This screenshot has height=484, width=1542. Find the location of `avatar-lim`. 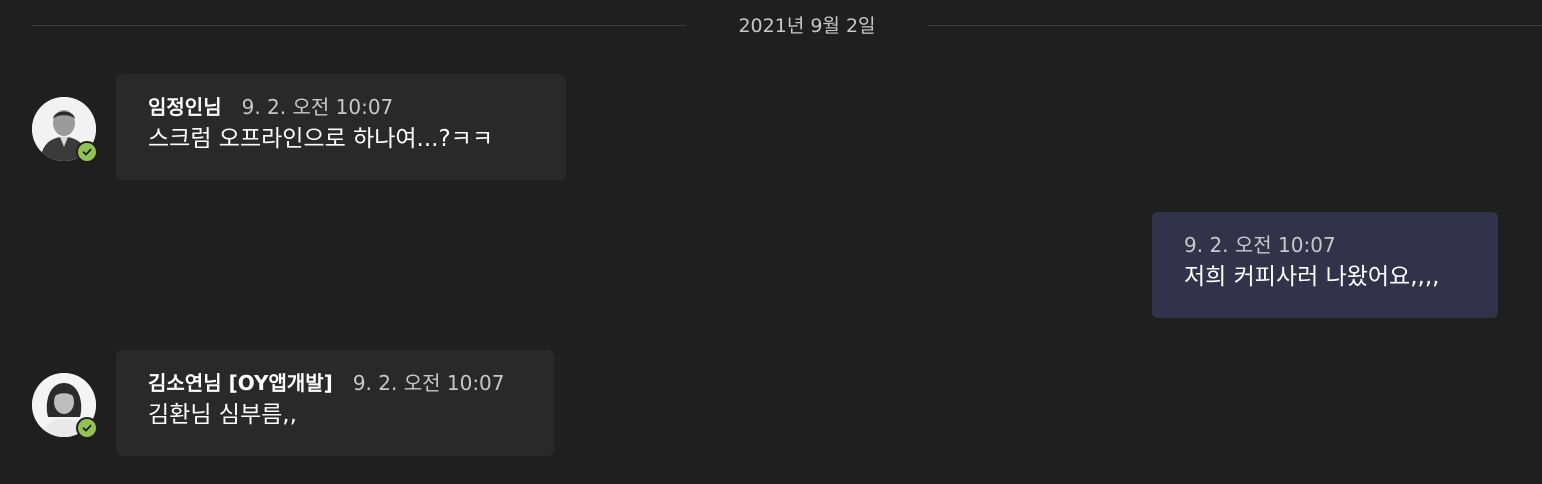

avatar-lim is located at coordinates (65, 130).